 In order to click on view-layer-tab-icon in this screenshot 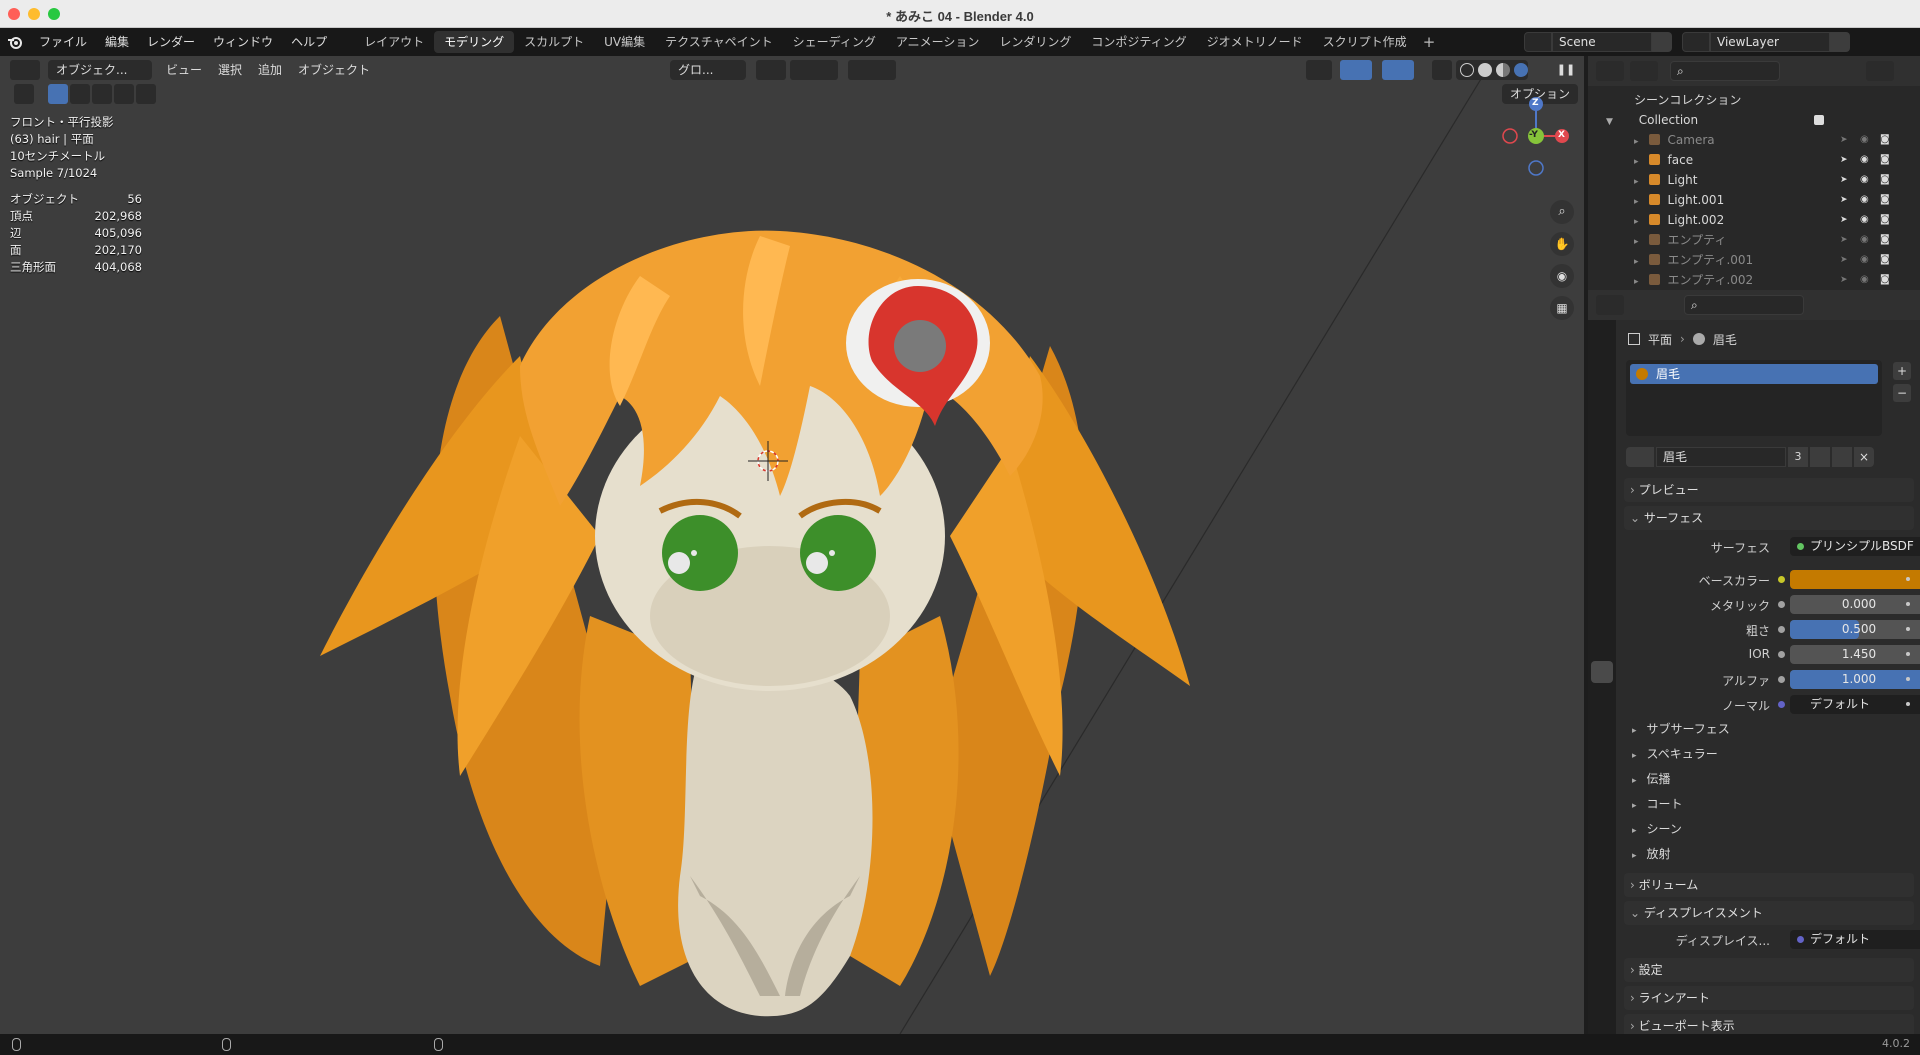, I will do `click(1602, 412)`.